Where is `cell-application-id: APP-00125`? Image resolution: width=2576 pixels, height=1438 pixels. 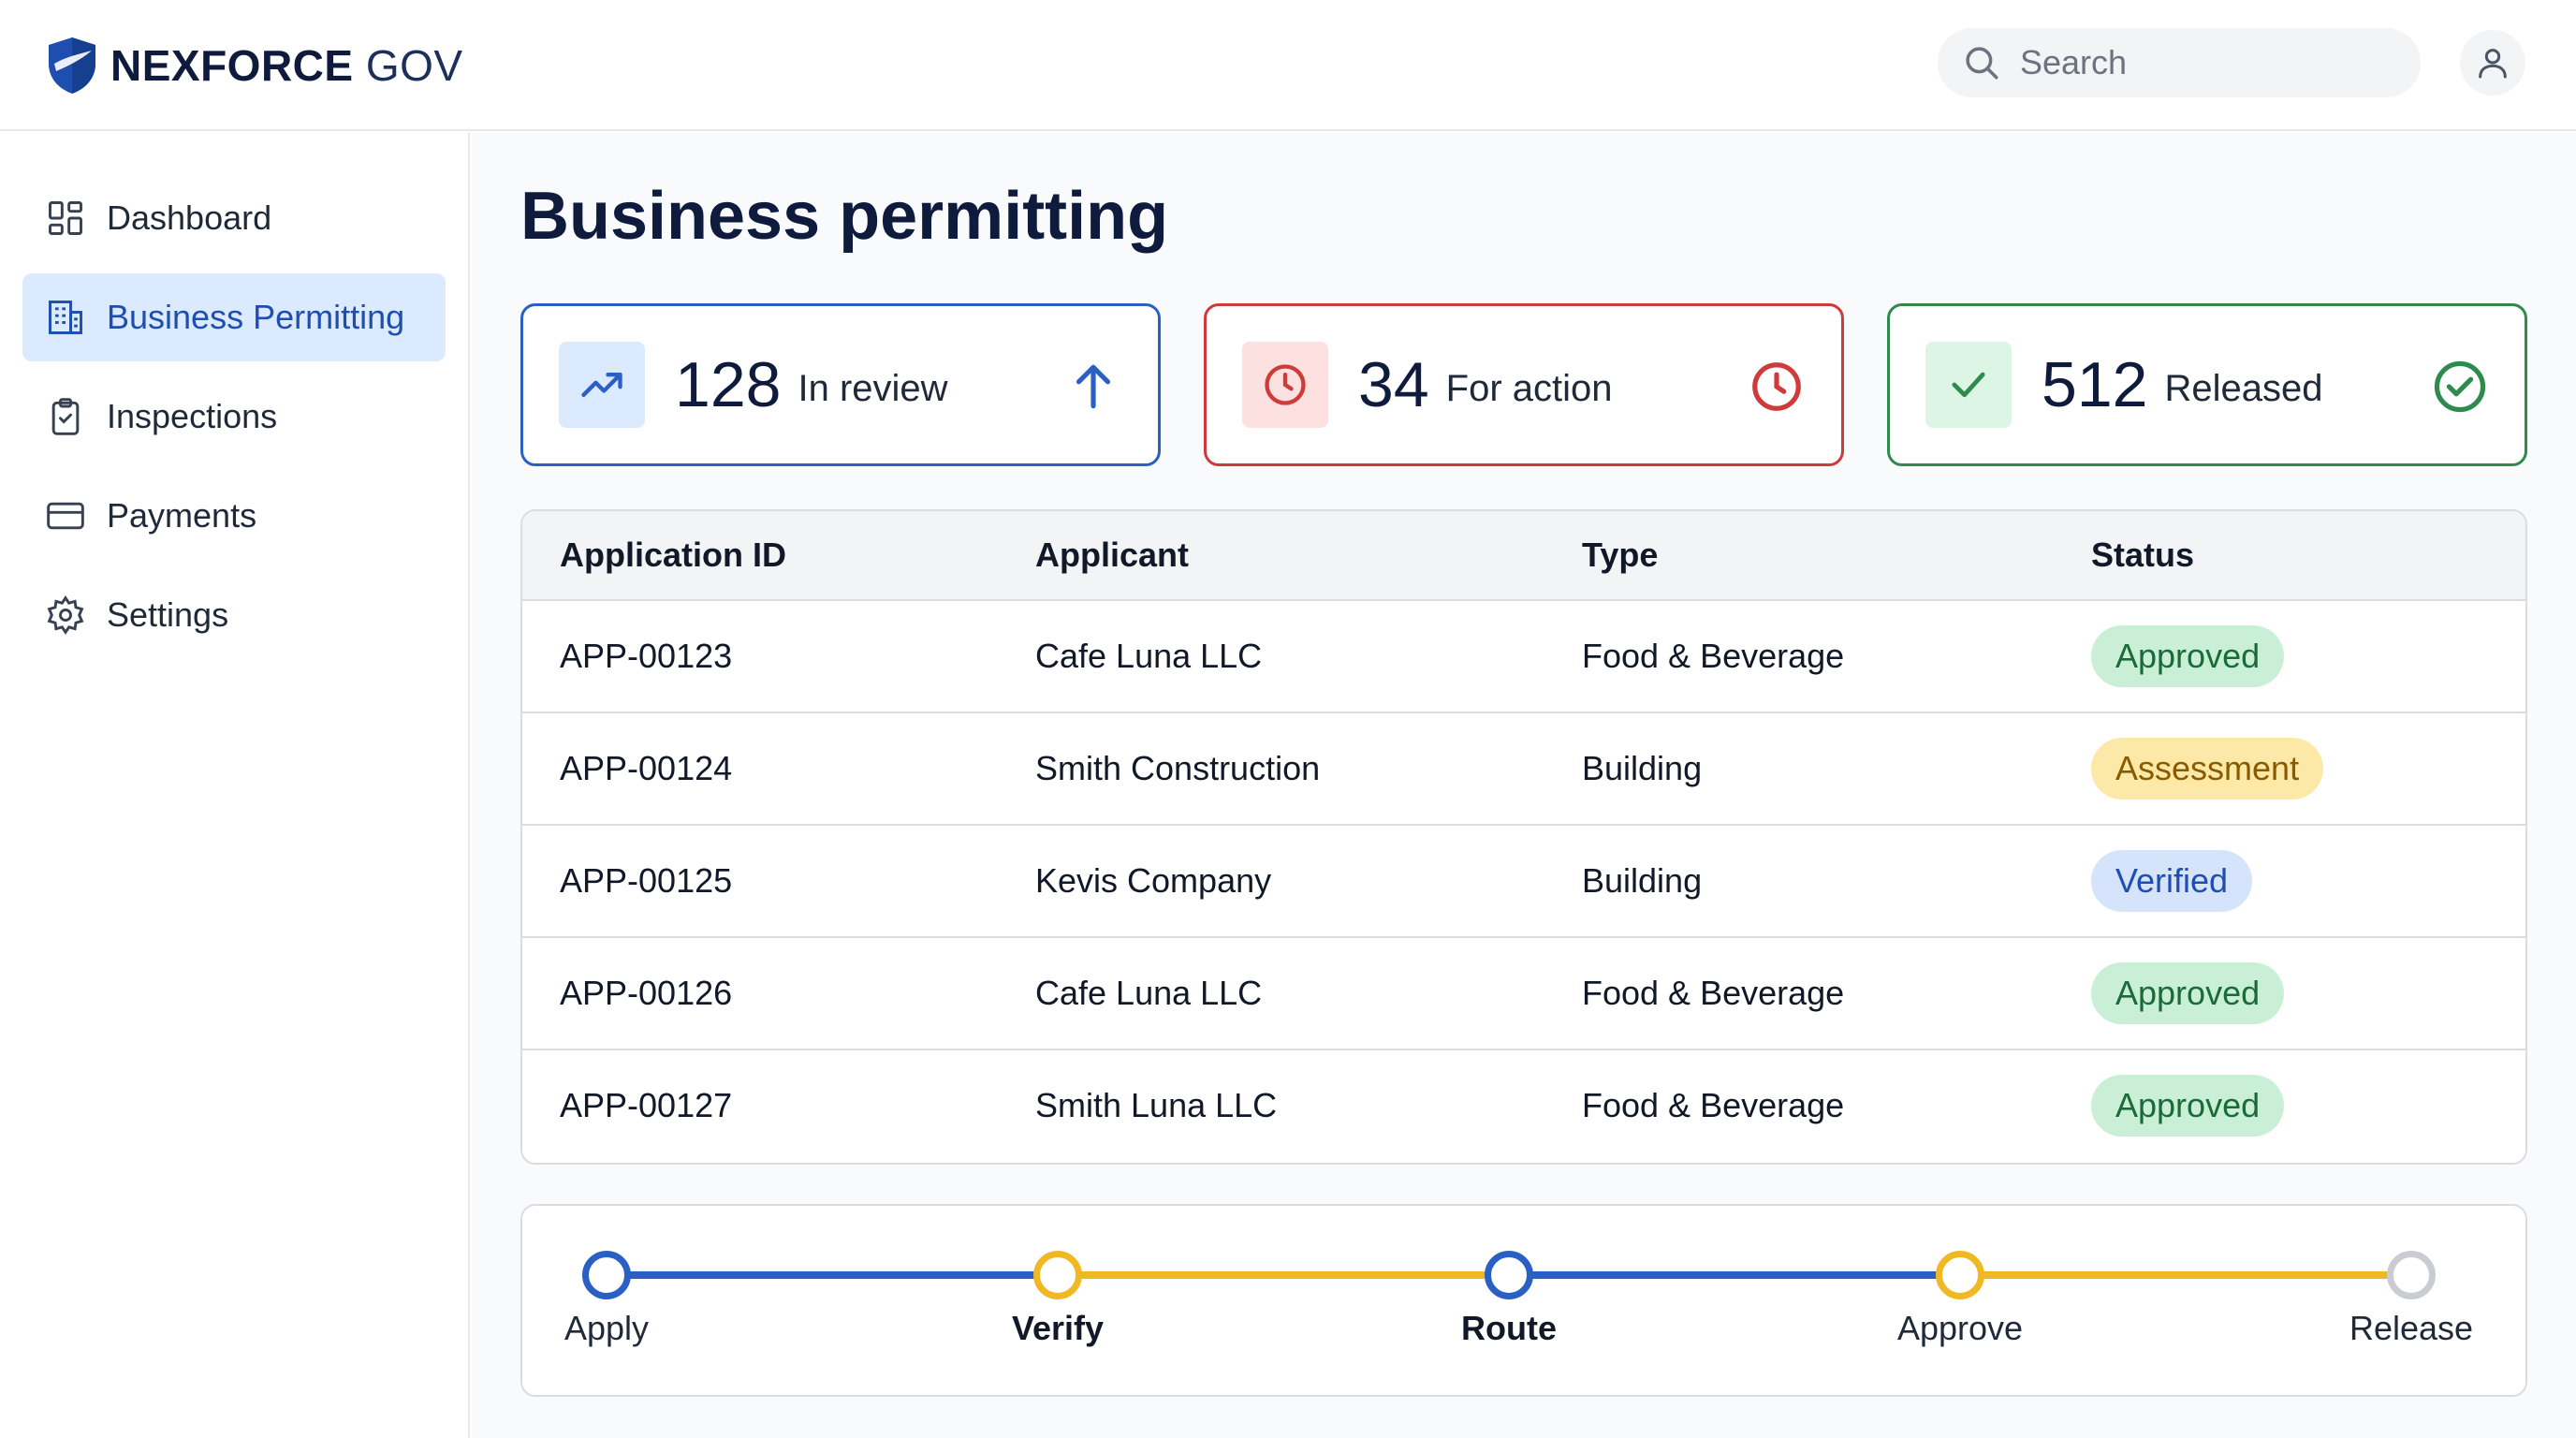
cell-application-id: APP-00125 is located at coordinates (646, 880).